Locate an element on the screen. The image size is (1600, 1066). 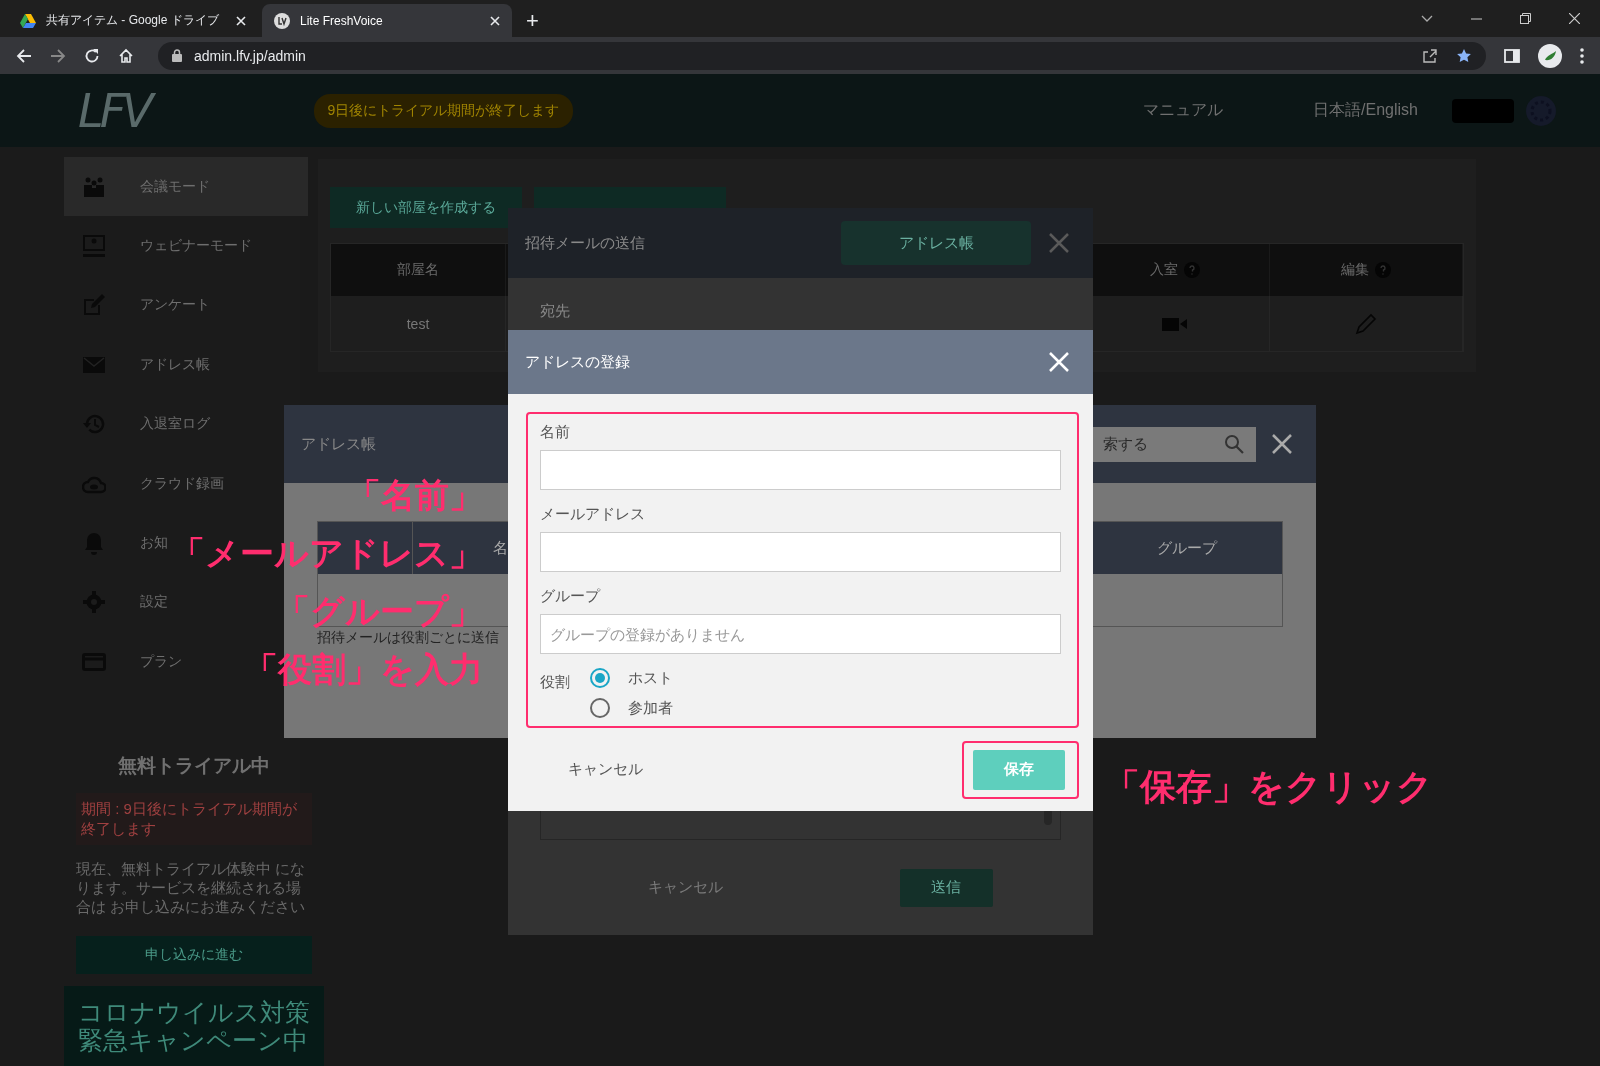
apply-button: 申し込みに進む is located at coordinates (194, 955).